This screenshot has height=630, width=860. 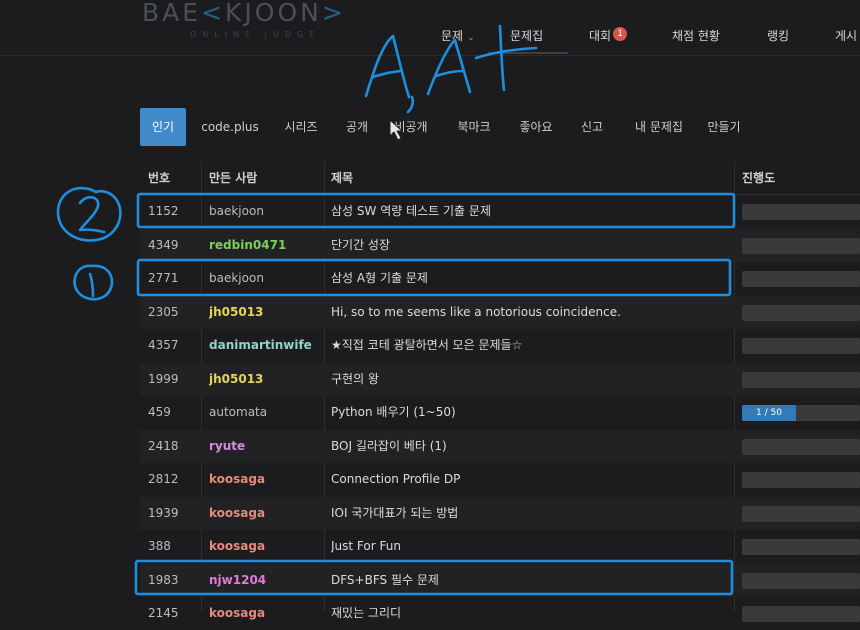 I want to click on workbook-title-link: 삼성 SW 역량 테스트 기출 문제, so click(x=531, y=211).